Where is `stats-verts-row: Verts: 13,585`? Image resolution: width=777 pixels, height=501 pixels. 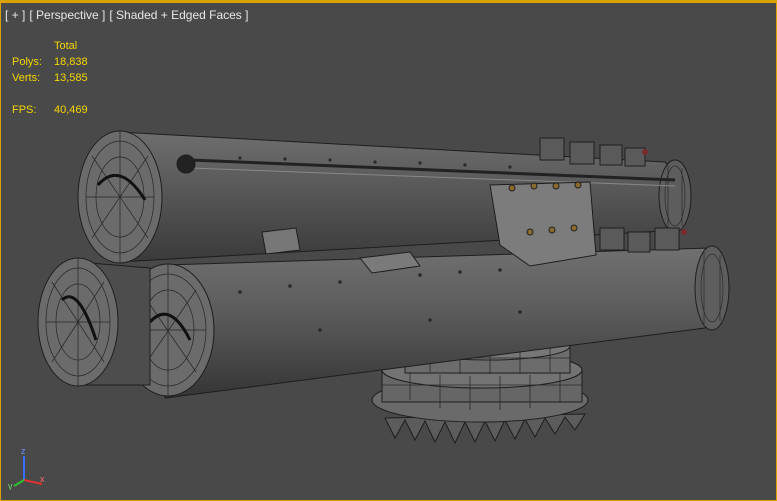 stats-verts-row: Verts: 13,585 is located at coordinates (50, 78).